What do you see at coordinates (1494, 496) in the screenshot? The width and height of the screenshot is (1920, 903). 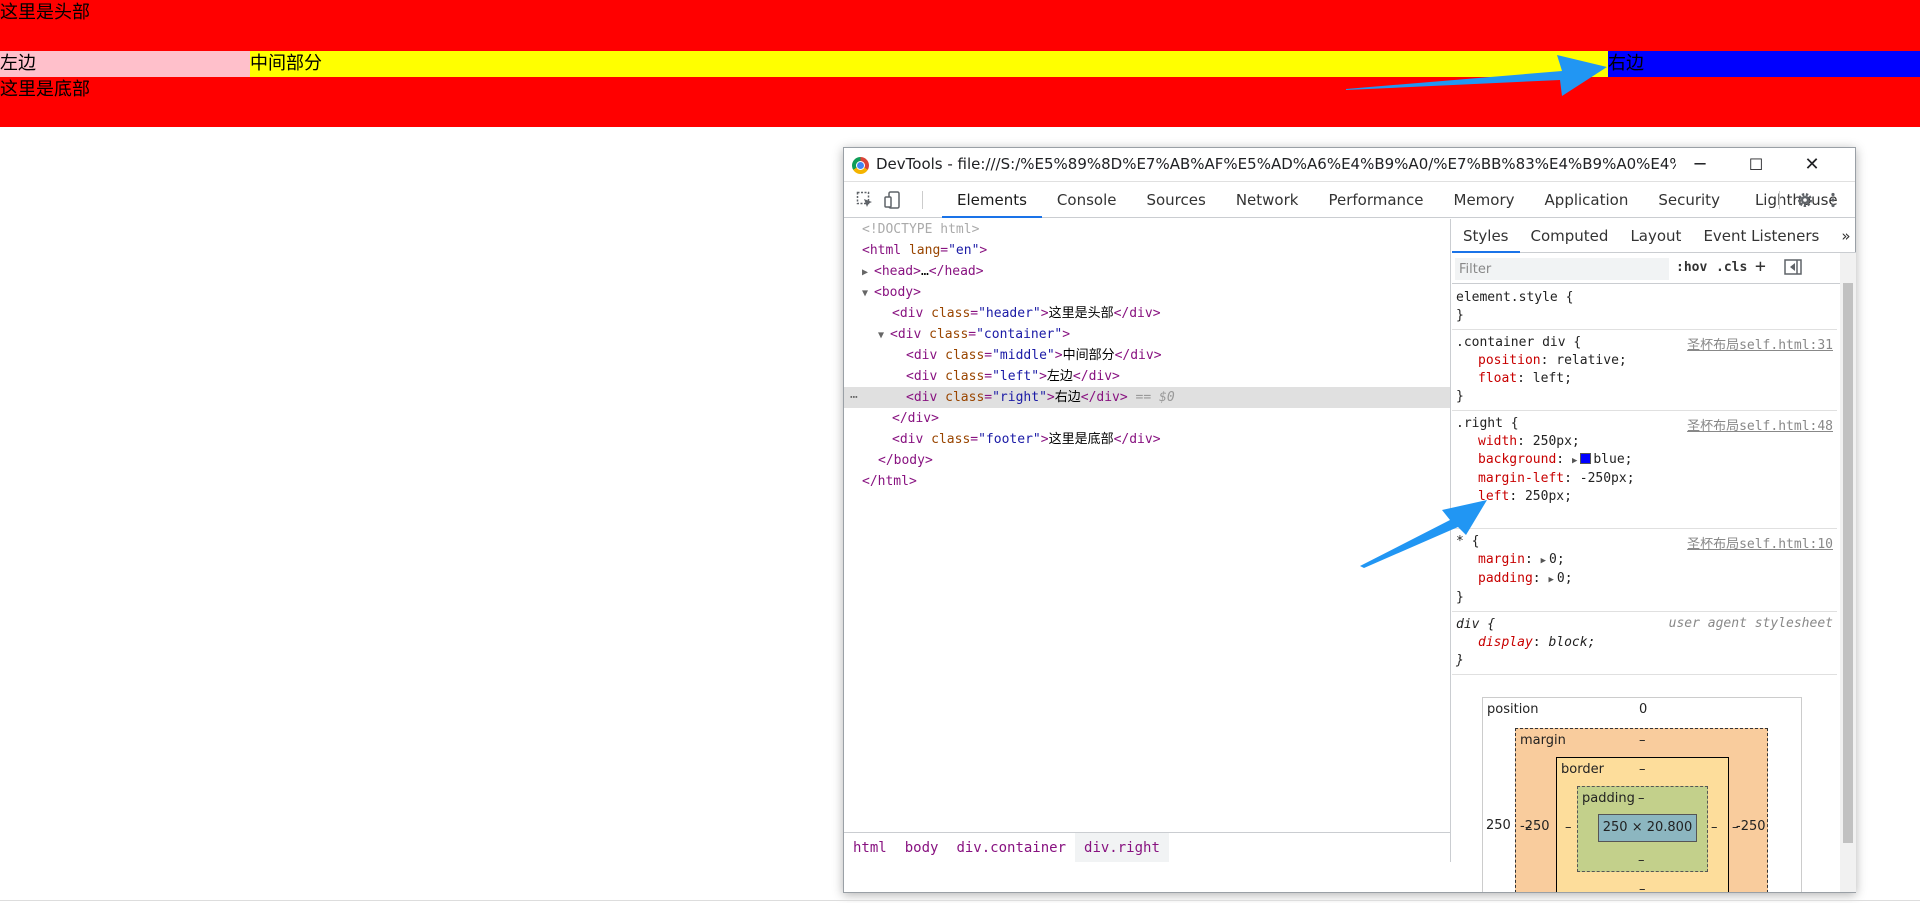 I see `property-name: left` at bounding box center [1494, 496].